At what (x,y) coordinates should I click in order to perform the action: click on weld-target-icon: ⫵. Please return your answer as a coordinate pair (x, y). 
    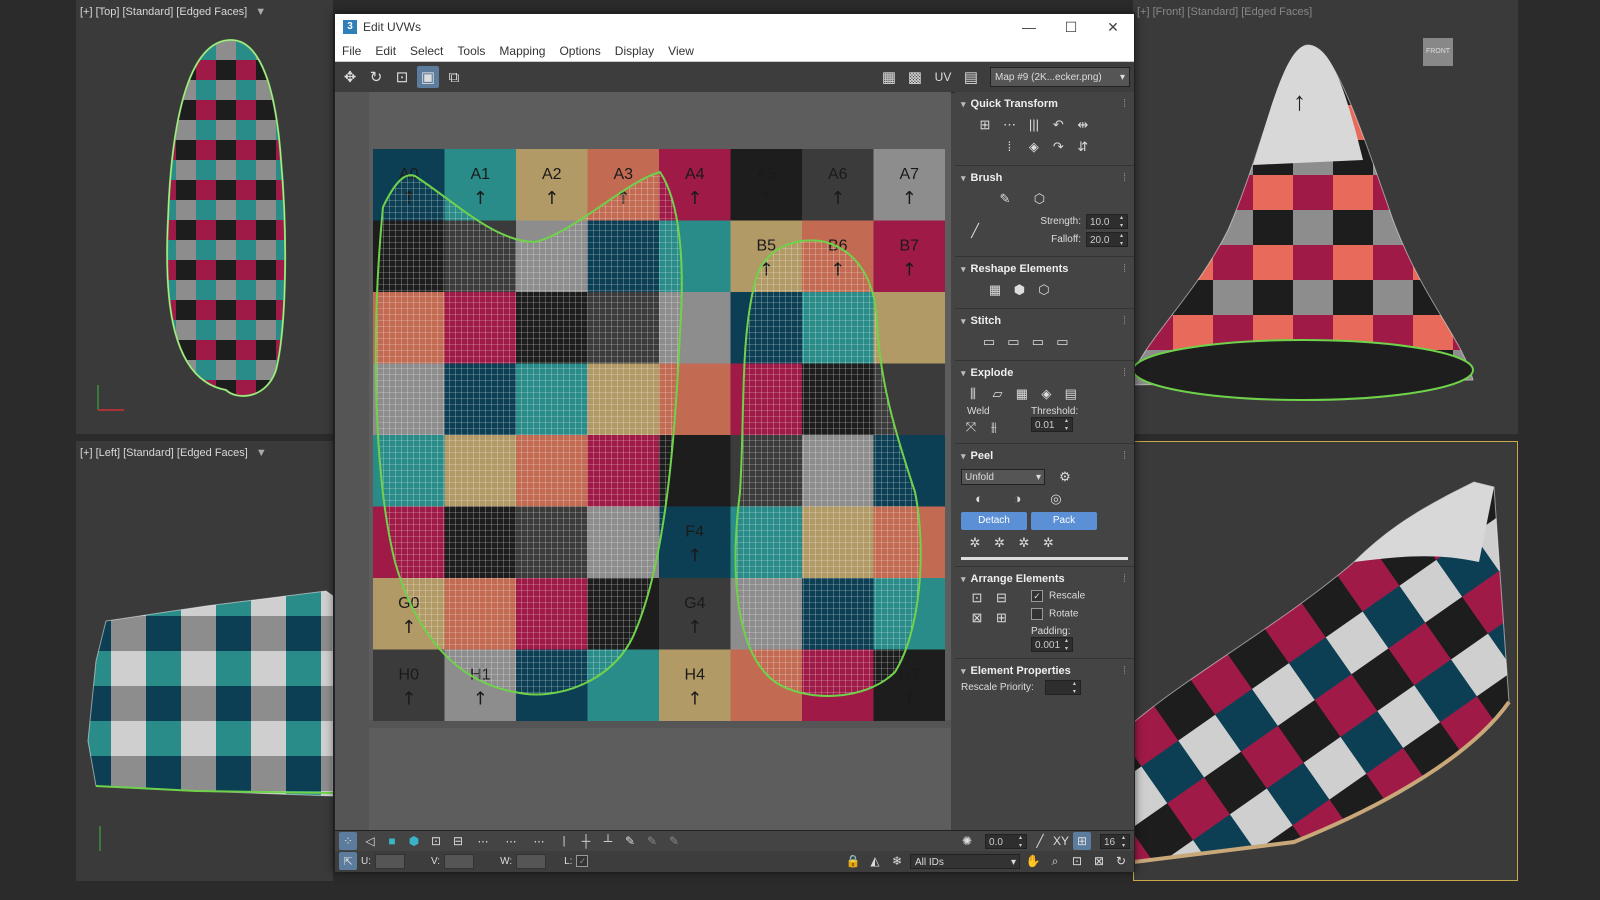
    Looking at the image, I should click on (994, 427).